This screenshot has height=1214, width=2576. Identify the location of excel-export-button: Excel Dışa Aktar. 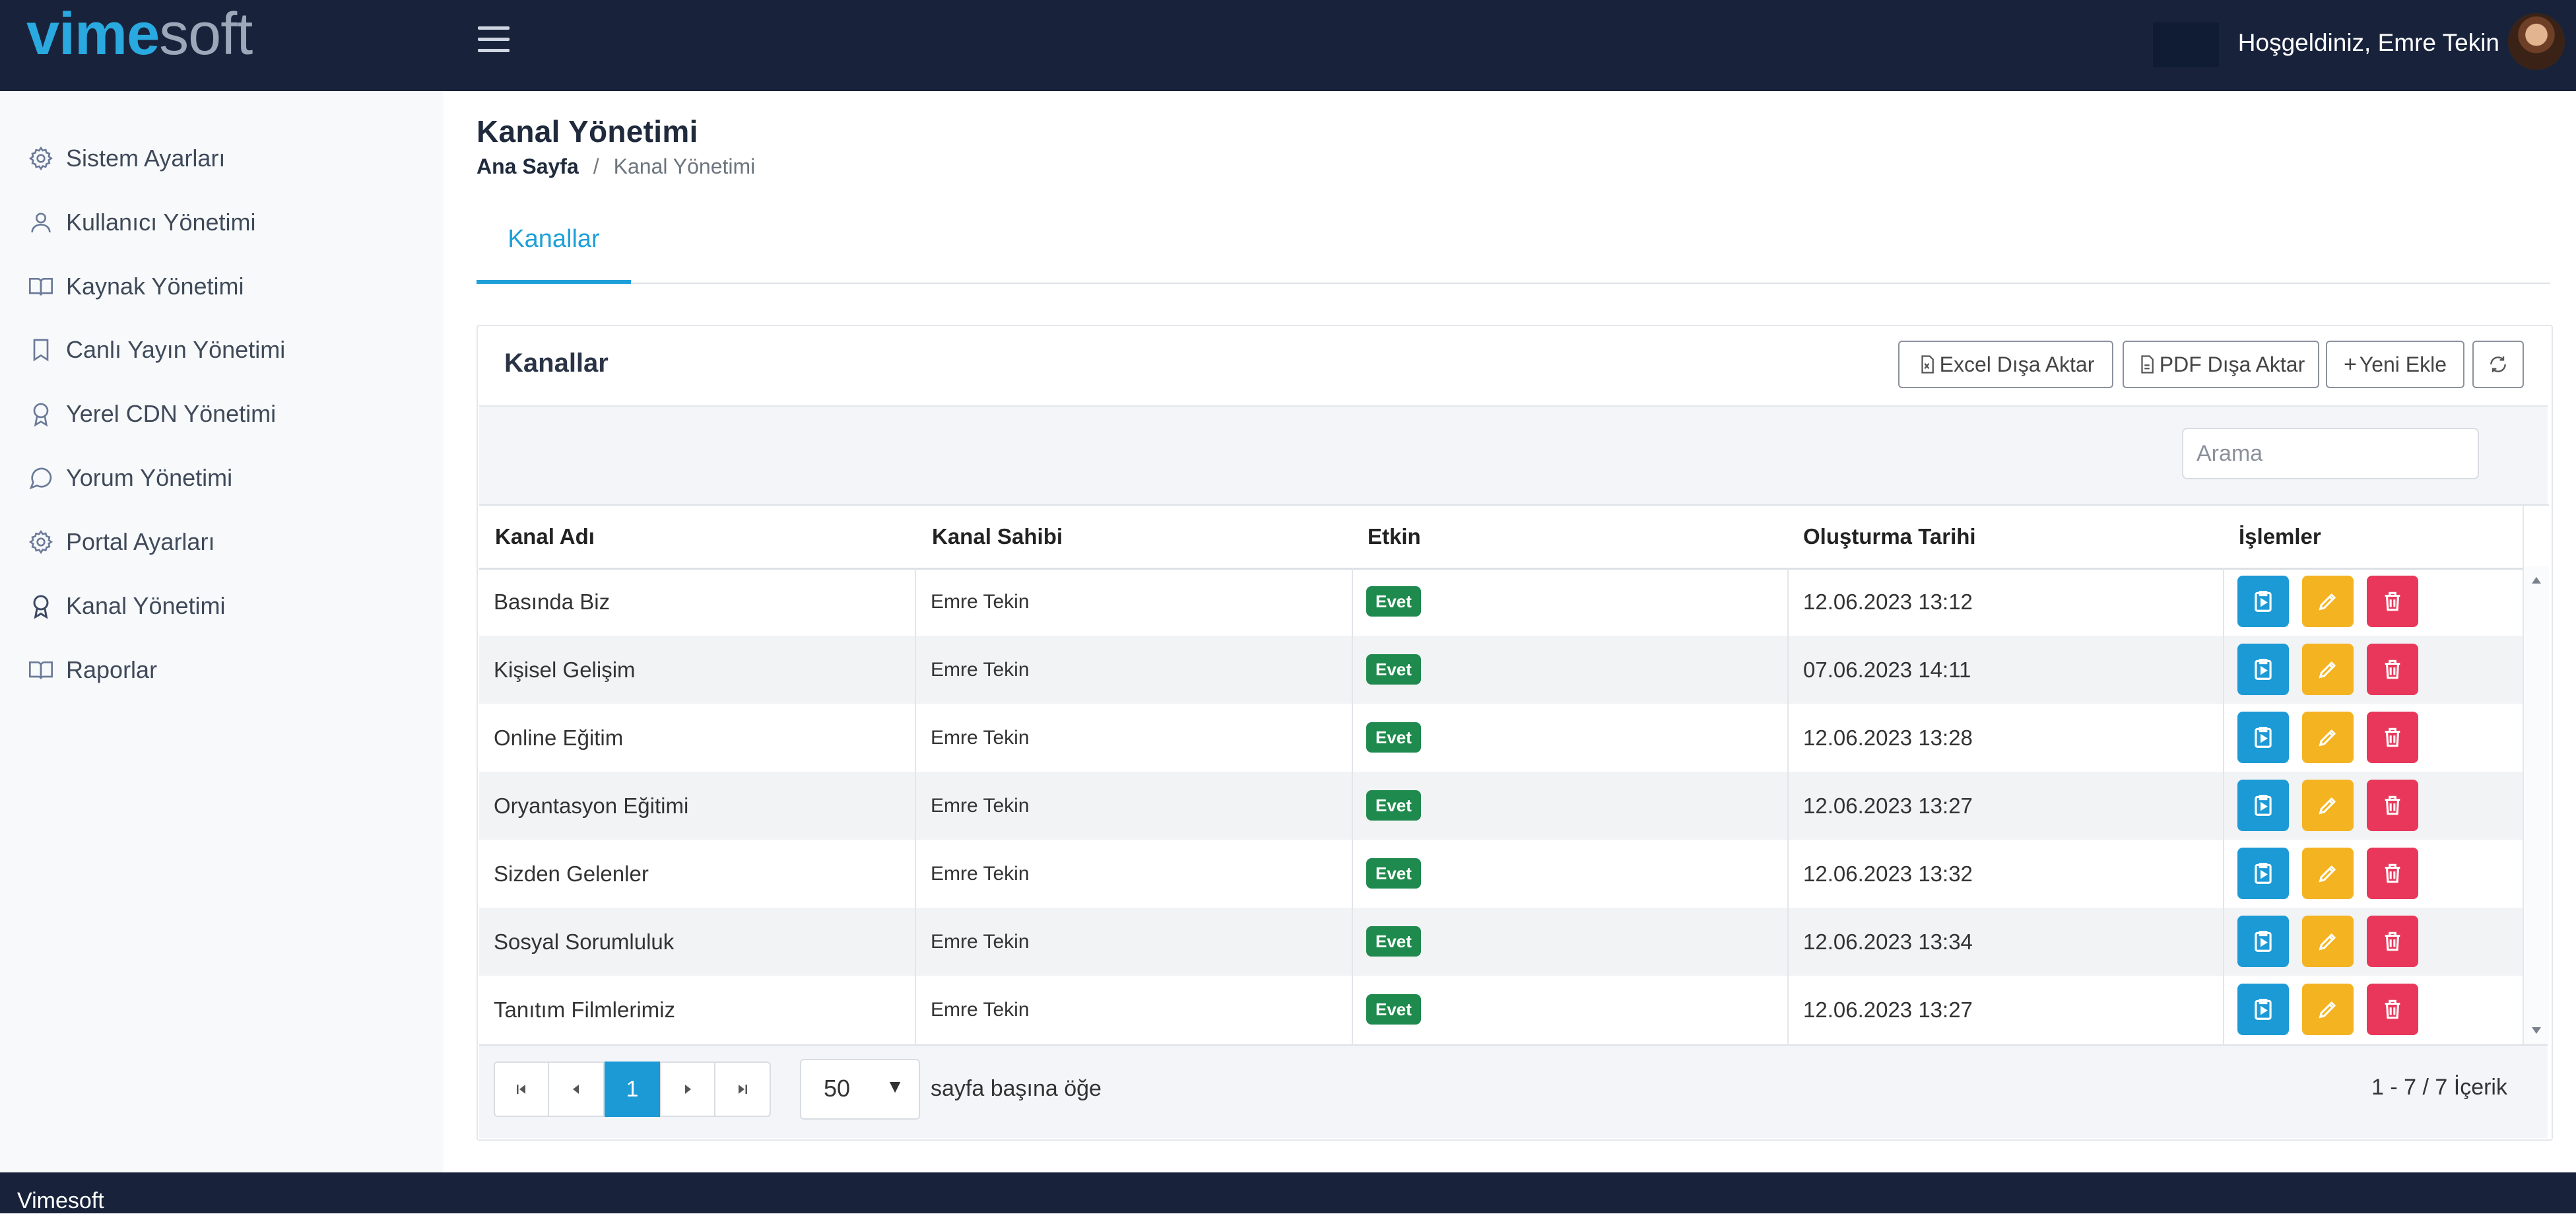
(2005, 364).